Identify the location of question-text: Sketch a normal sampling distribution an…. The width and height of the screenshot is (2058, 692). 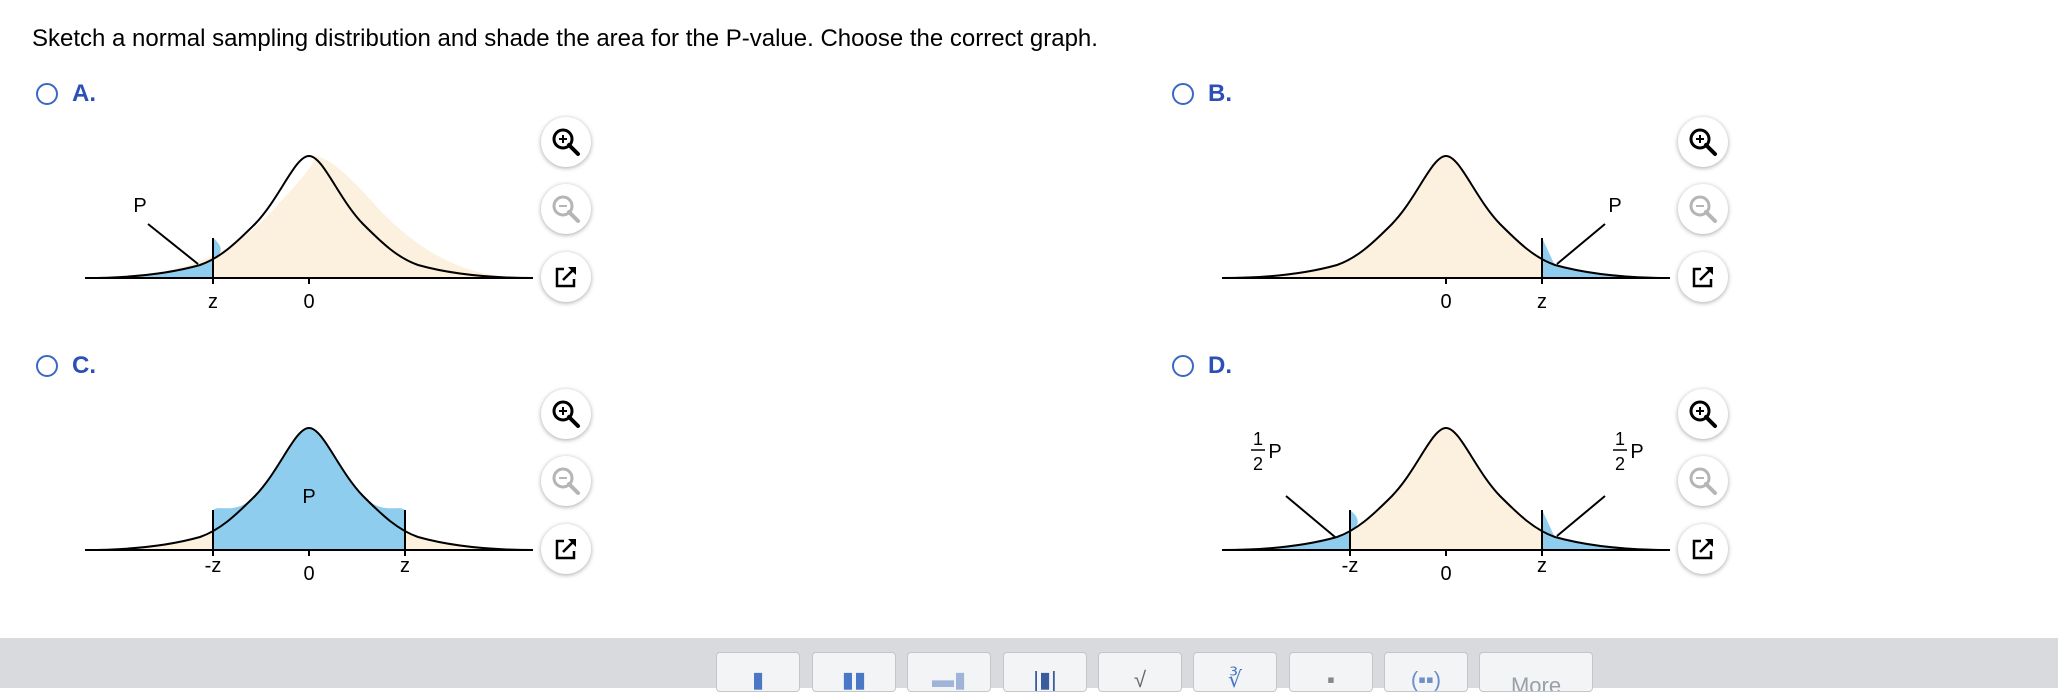
(565, 38).